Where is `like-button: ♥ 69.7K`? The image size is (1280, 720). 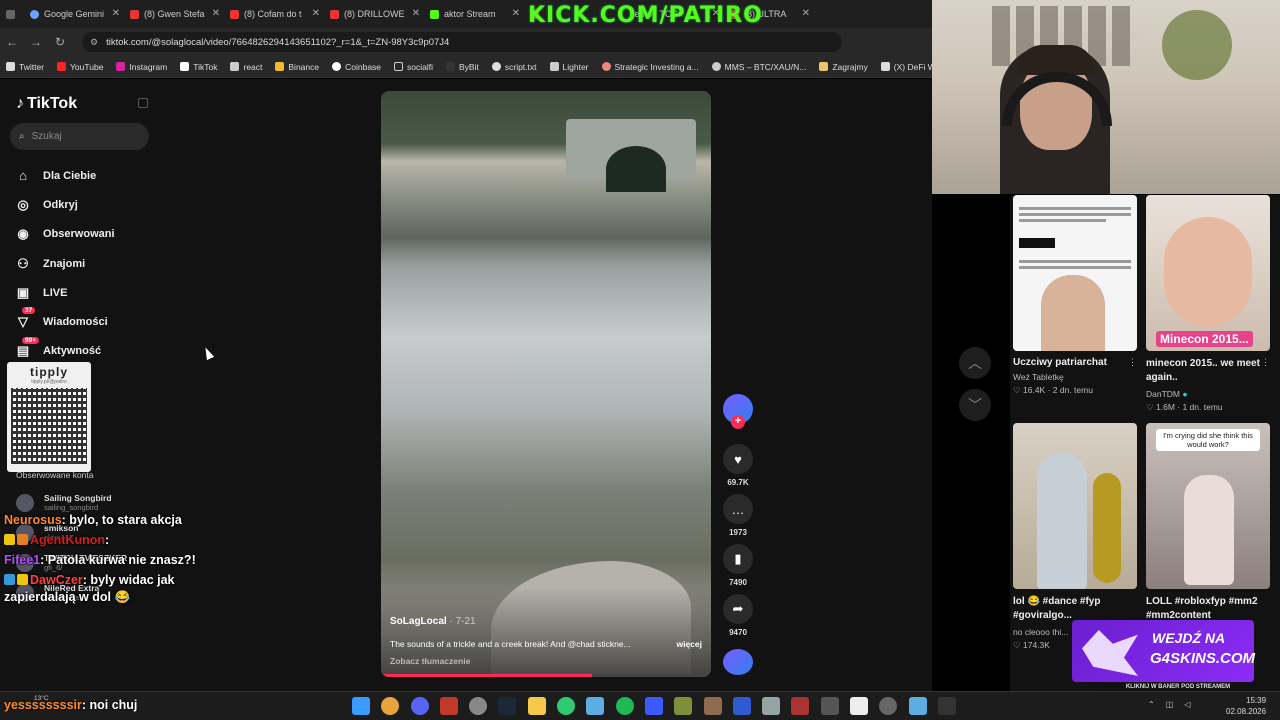 like-button: ♥ 69.7K is located at coordinates (738, 465).